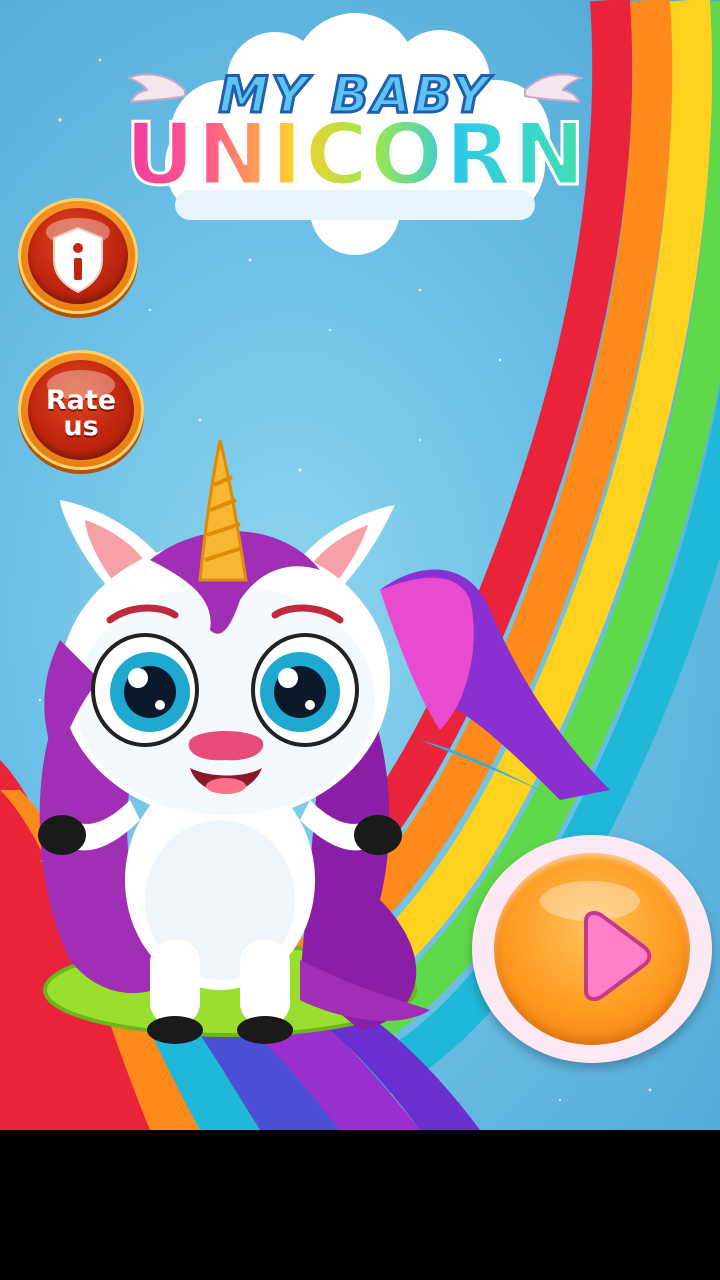 The width and height of the screenshot is (720, 1280). Describe the element at coordinates (618, 956) in the screenshot. I see `play-icon` at that location.